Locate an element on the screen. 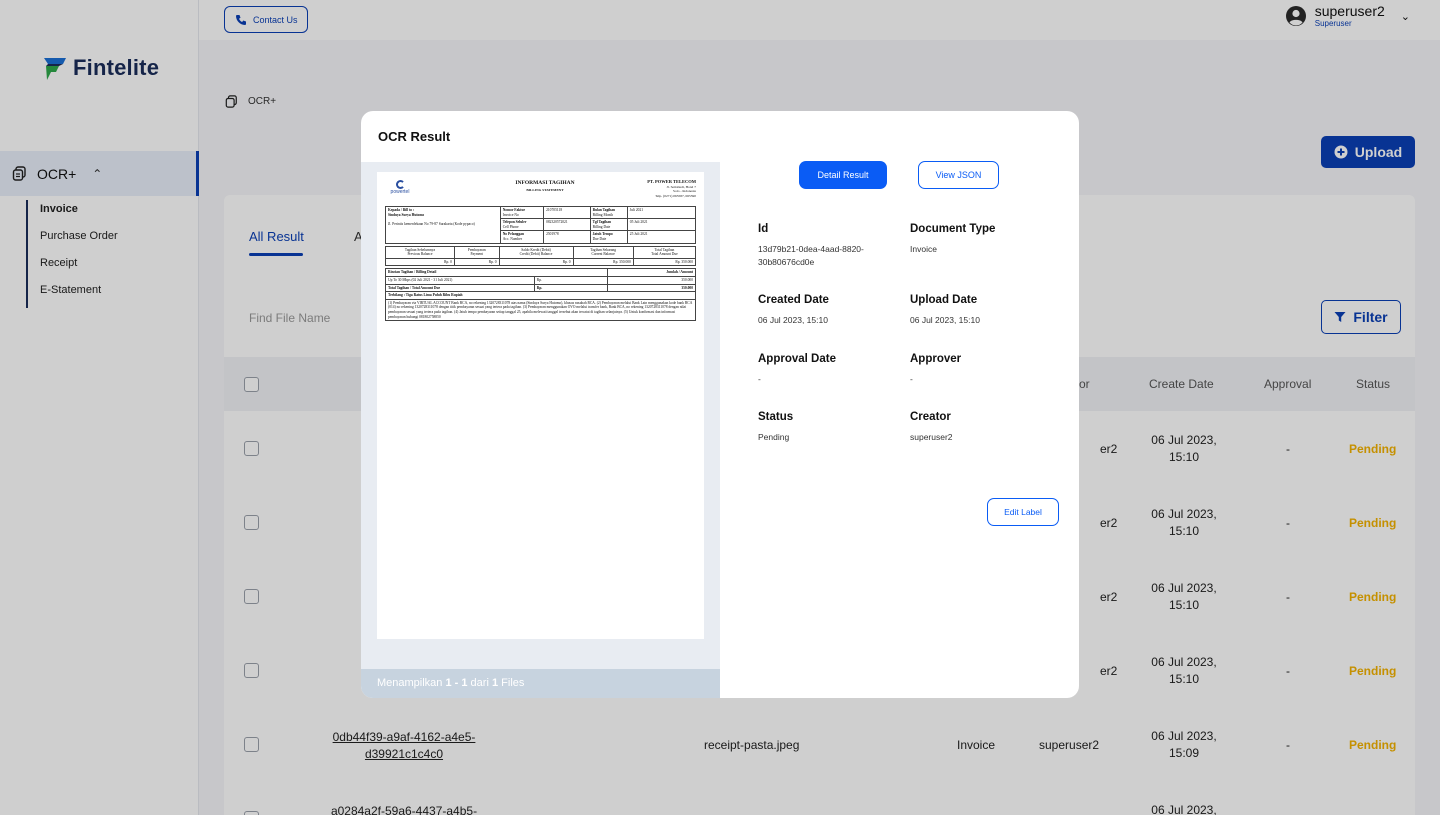  edit-label-button: Edit Label is located at coordinates (1023, 512).